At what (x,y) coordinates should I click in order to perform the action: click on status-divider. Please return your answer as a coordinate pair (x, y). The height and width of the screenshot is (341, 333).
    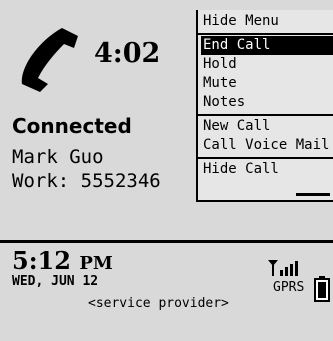
    Looking at the image, I should click on (166, 241).